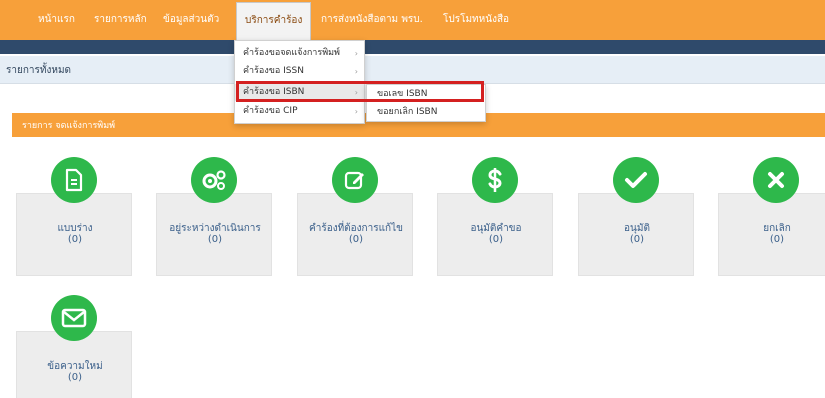  I want to click on menu-item-print-notification: คำร้องขอจดแจ้งการพิมพ์ ›, so click(299, 53).